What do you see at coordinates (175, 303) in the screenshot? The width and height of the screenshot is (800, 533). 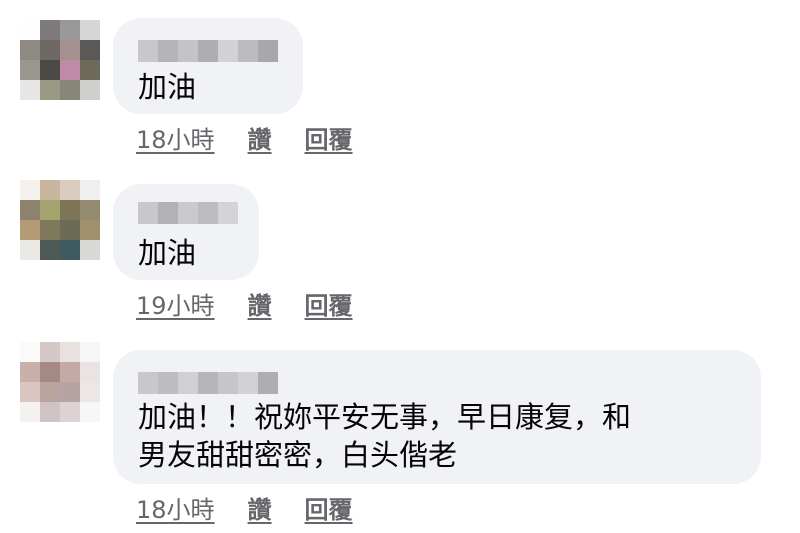 I see `timestamp-link: 19小時` at bounding box center [175, 303].